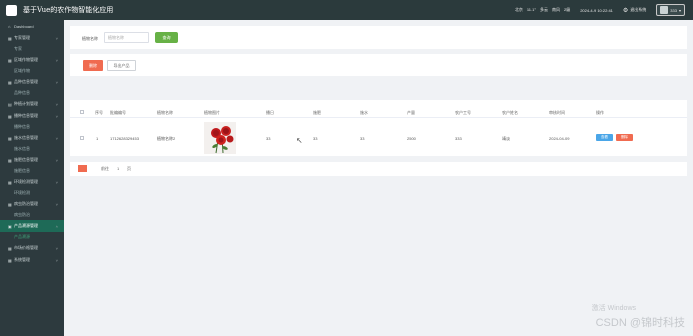  What do you see at coordinates (105, 168) in the screenshot?
I see `pager-prefix: 前往` at bounding box center [105, 168].